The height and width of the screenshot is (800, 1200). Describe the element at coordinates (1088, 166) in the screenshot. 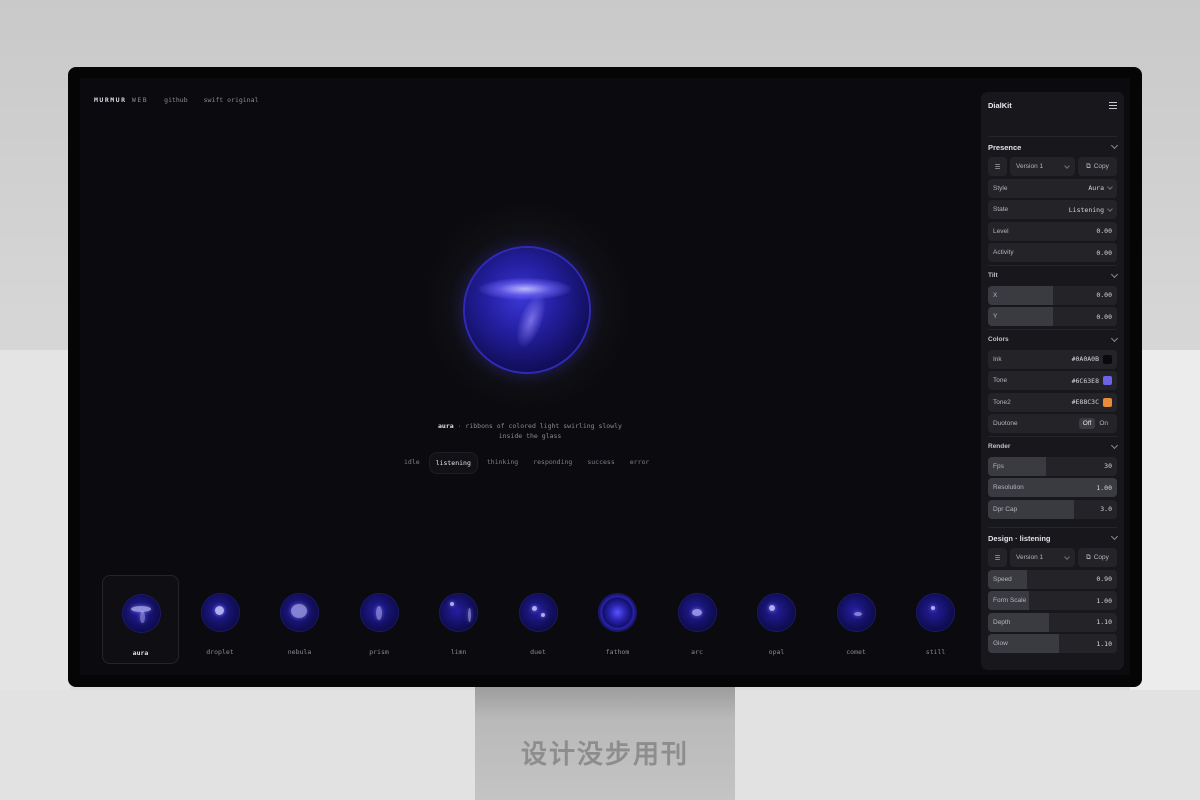

I see `copy-icon: ⧉` at that location.